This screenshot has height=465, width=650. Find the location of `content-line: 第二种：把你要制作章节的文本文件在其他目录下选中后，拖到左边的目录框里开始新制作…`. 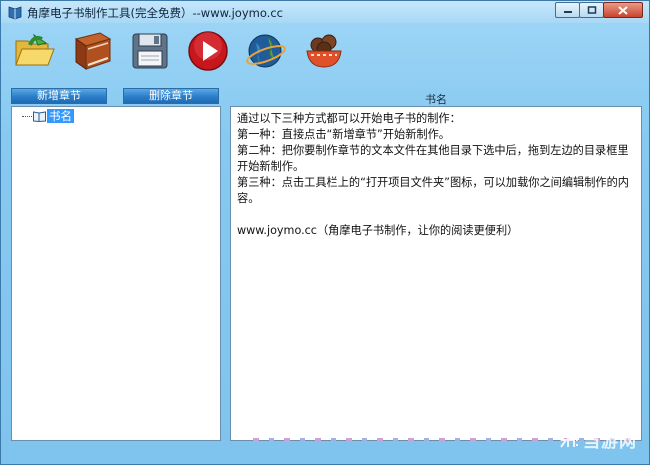

content-line: 第二种：把你要制作章节的文本文件在其他目录下选中后，拖到左边的目录框里开始新制作… is located at coordinates (433, 158).